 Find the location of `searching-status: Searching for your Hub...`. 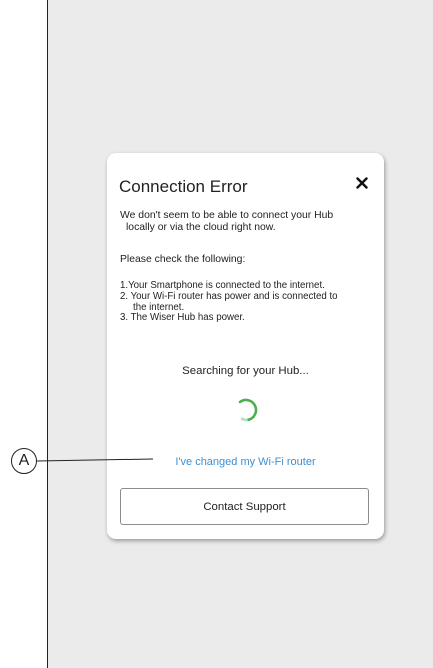

searching-status: Searching for your Hub... is located at coordinates (245, 371).